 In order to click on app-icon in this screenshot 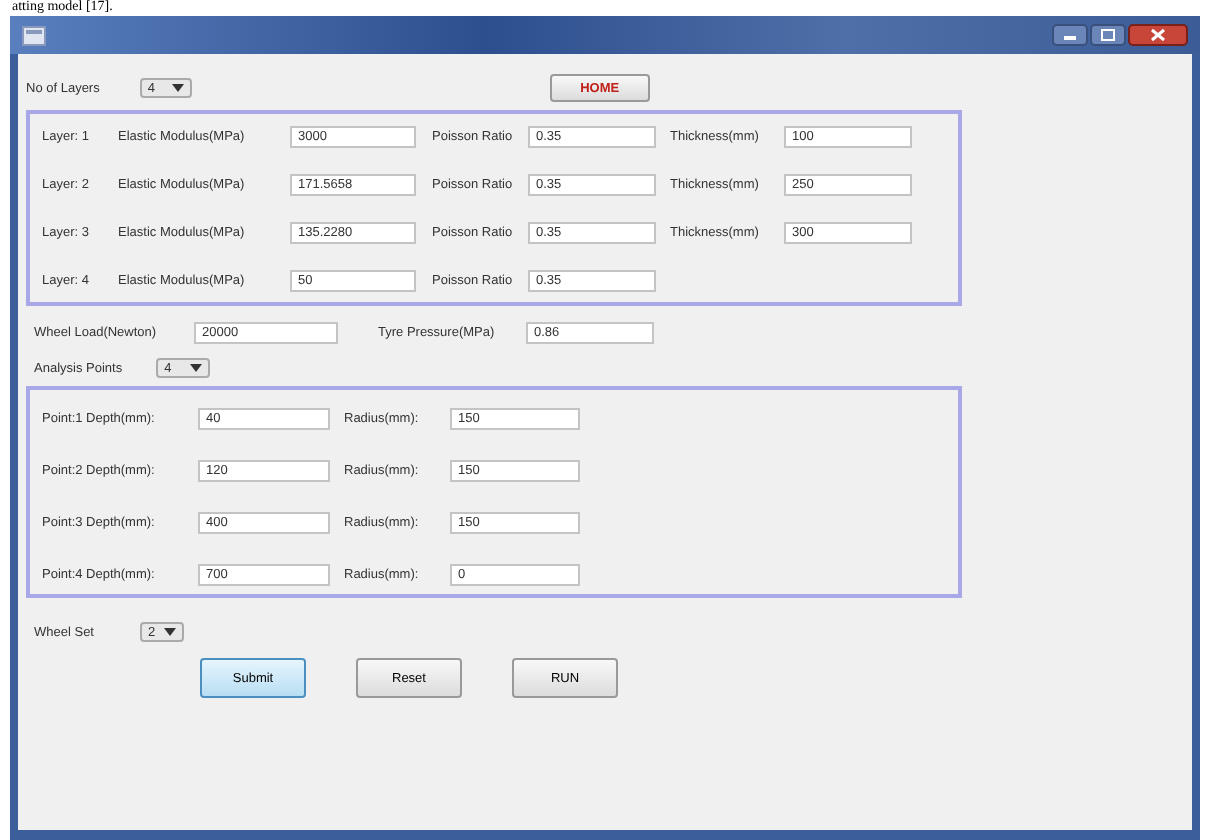, I will do `click(34, 35)`.